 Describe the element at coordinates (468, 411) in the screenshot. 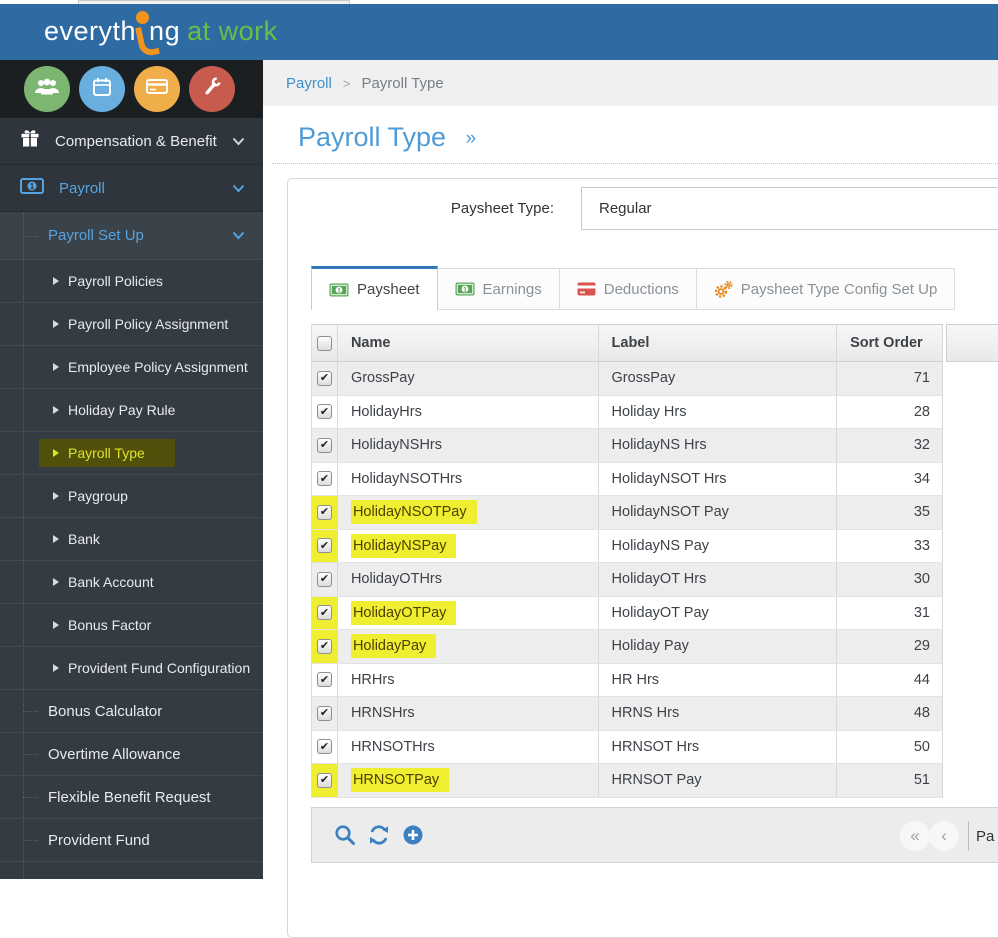

I see `cell-name: HolidayHrs` at that location.